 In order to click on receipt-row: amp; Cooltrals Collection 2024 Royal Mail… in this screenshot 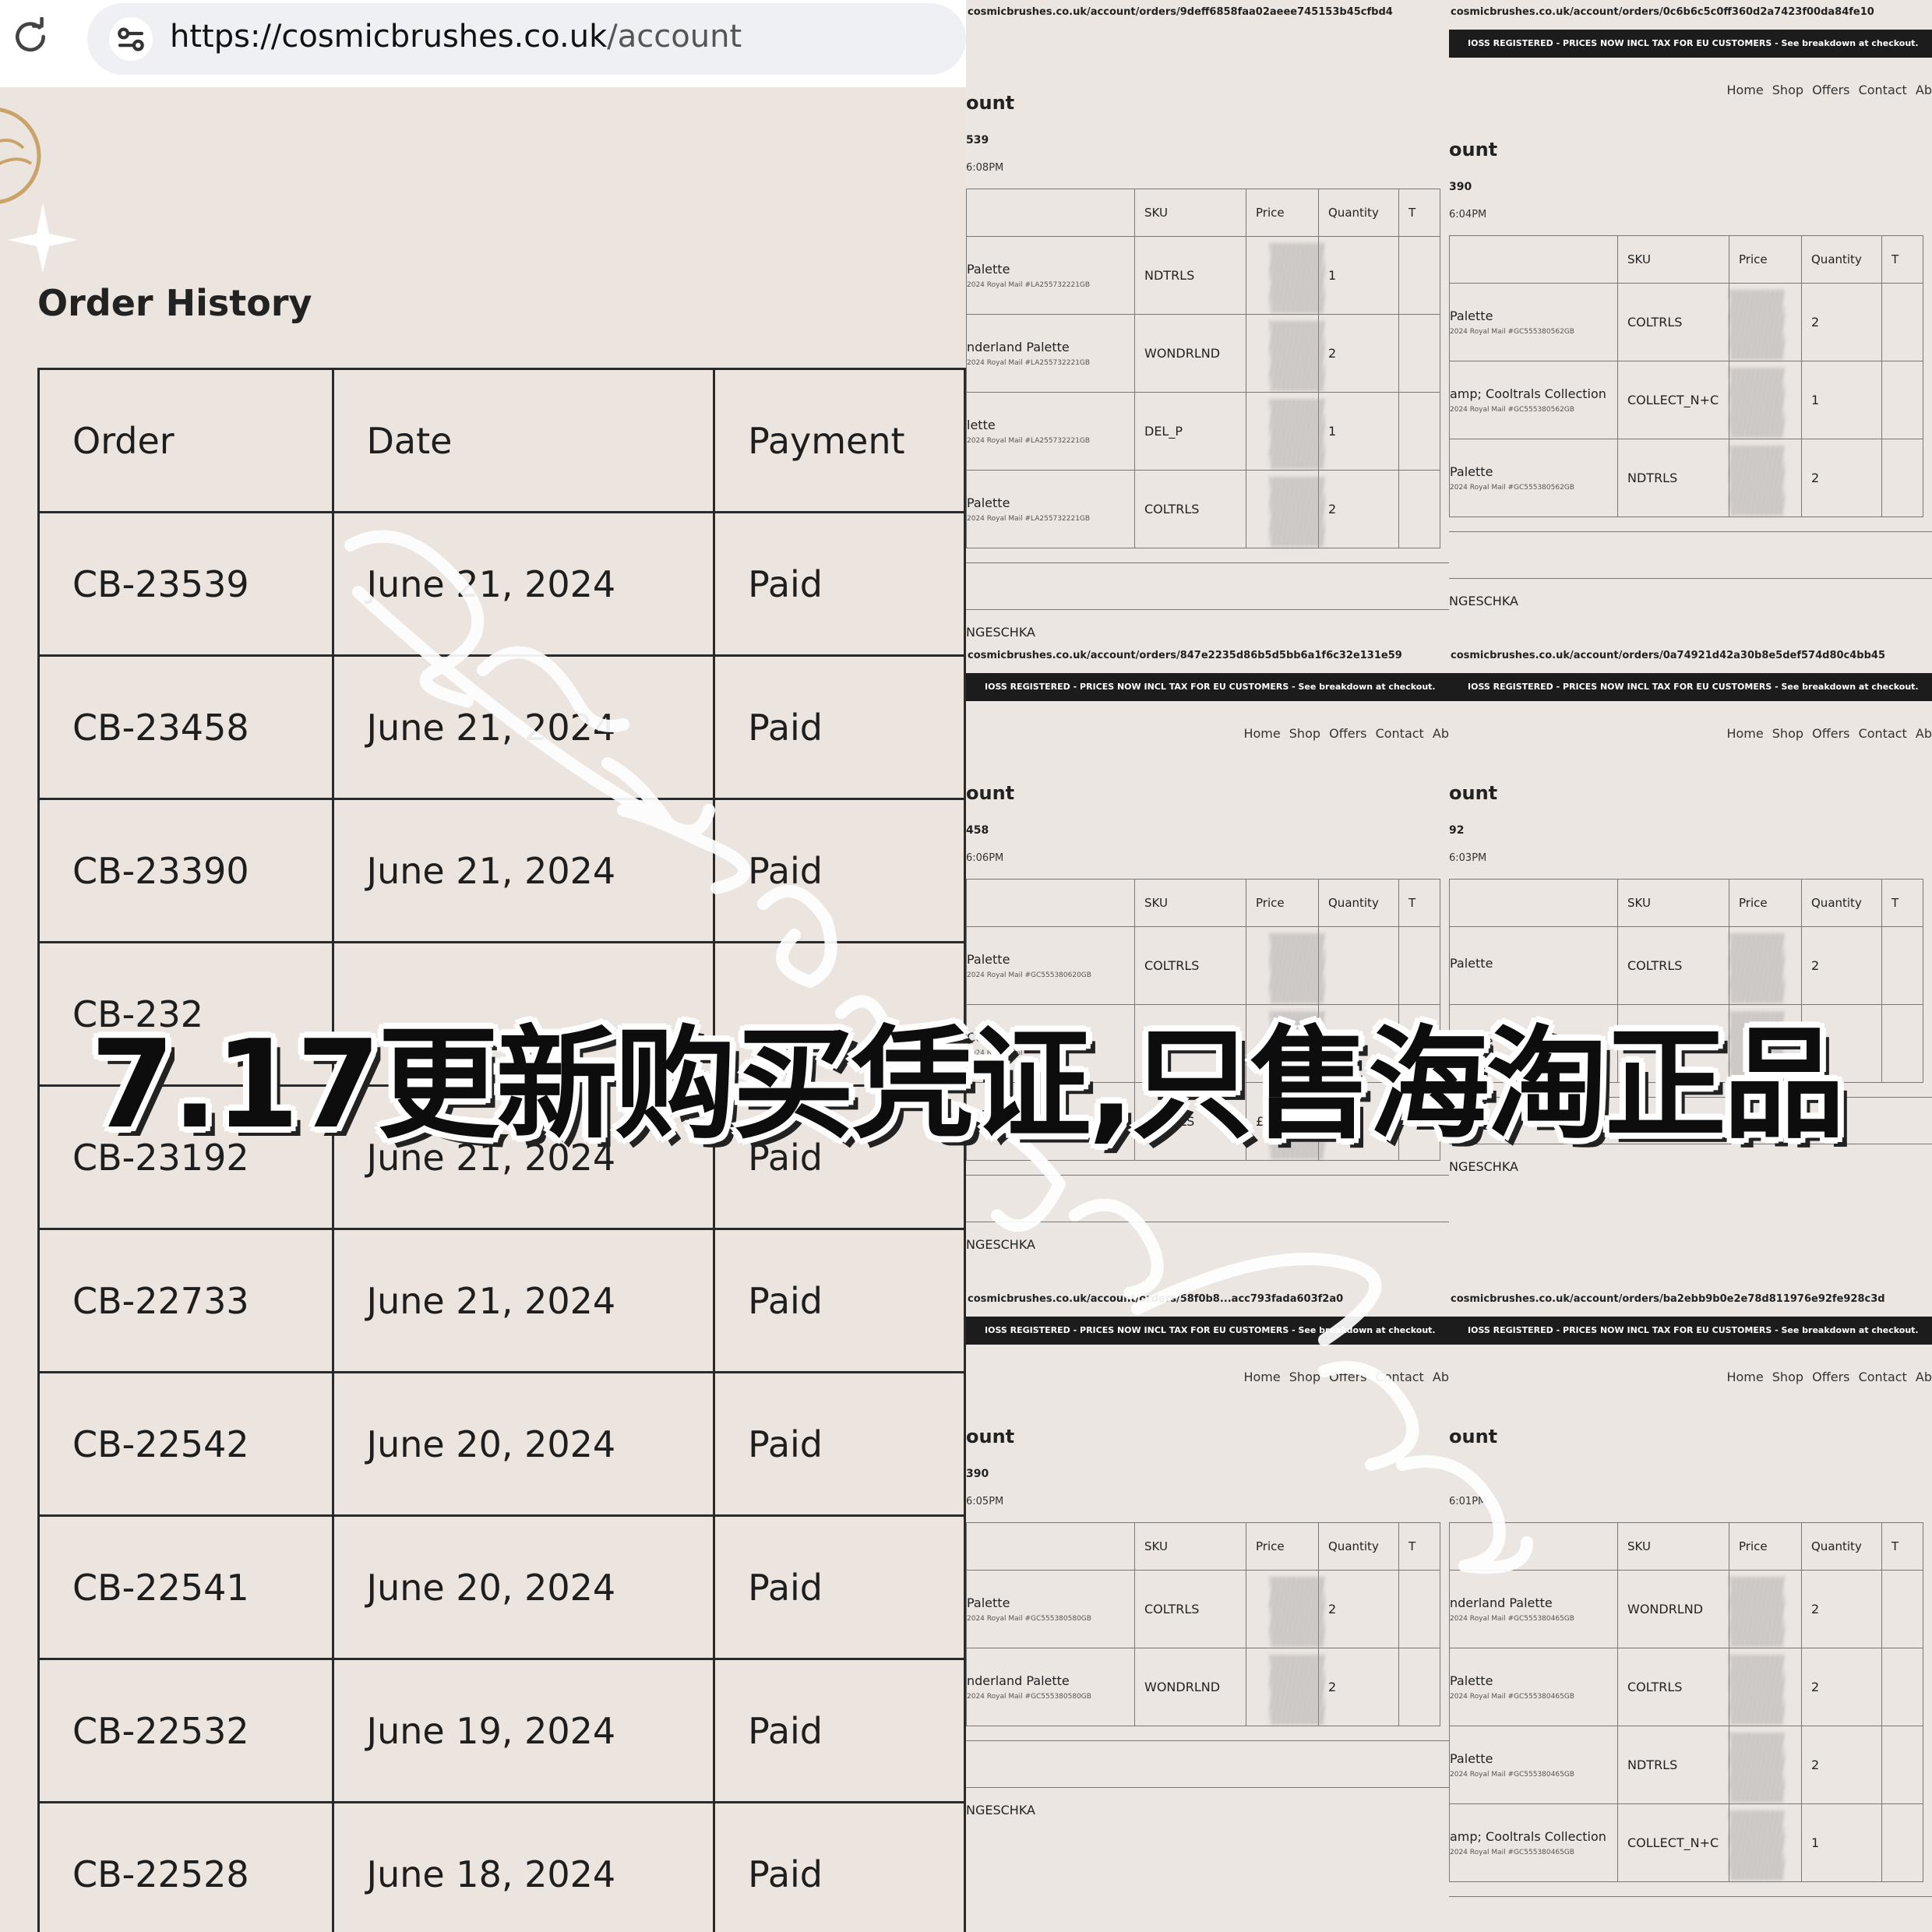, I will do `click(1686, 1842)`.